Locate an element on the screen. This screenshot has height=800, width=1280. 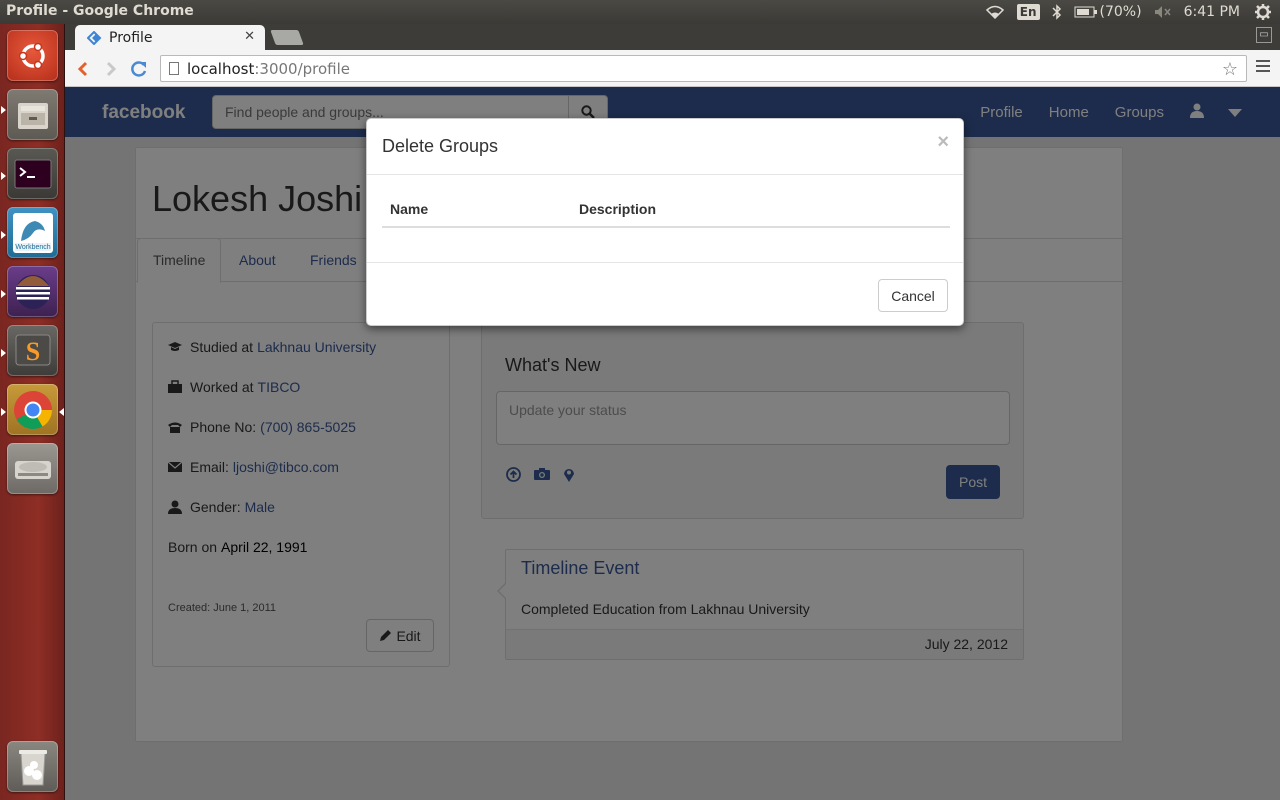
unity-launcher: Workbench S is located at coordinates (32, 412).